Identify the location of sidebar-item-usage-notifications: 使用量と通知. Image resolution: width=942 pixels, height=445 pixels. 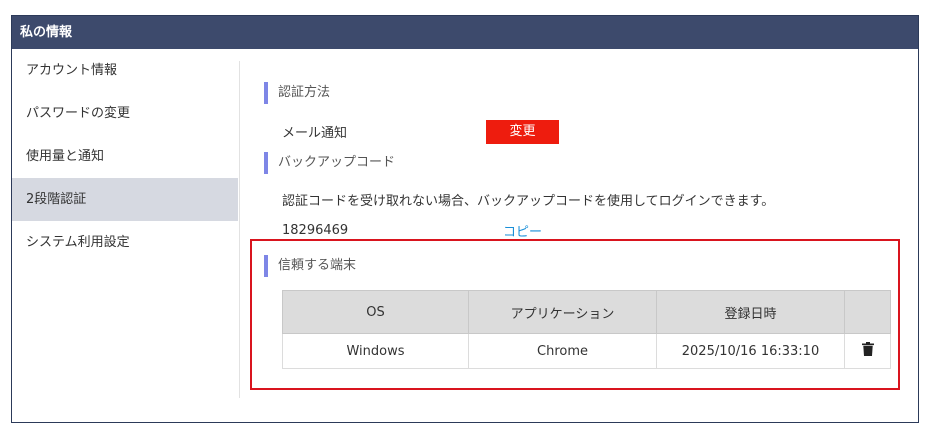
(125, 156).